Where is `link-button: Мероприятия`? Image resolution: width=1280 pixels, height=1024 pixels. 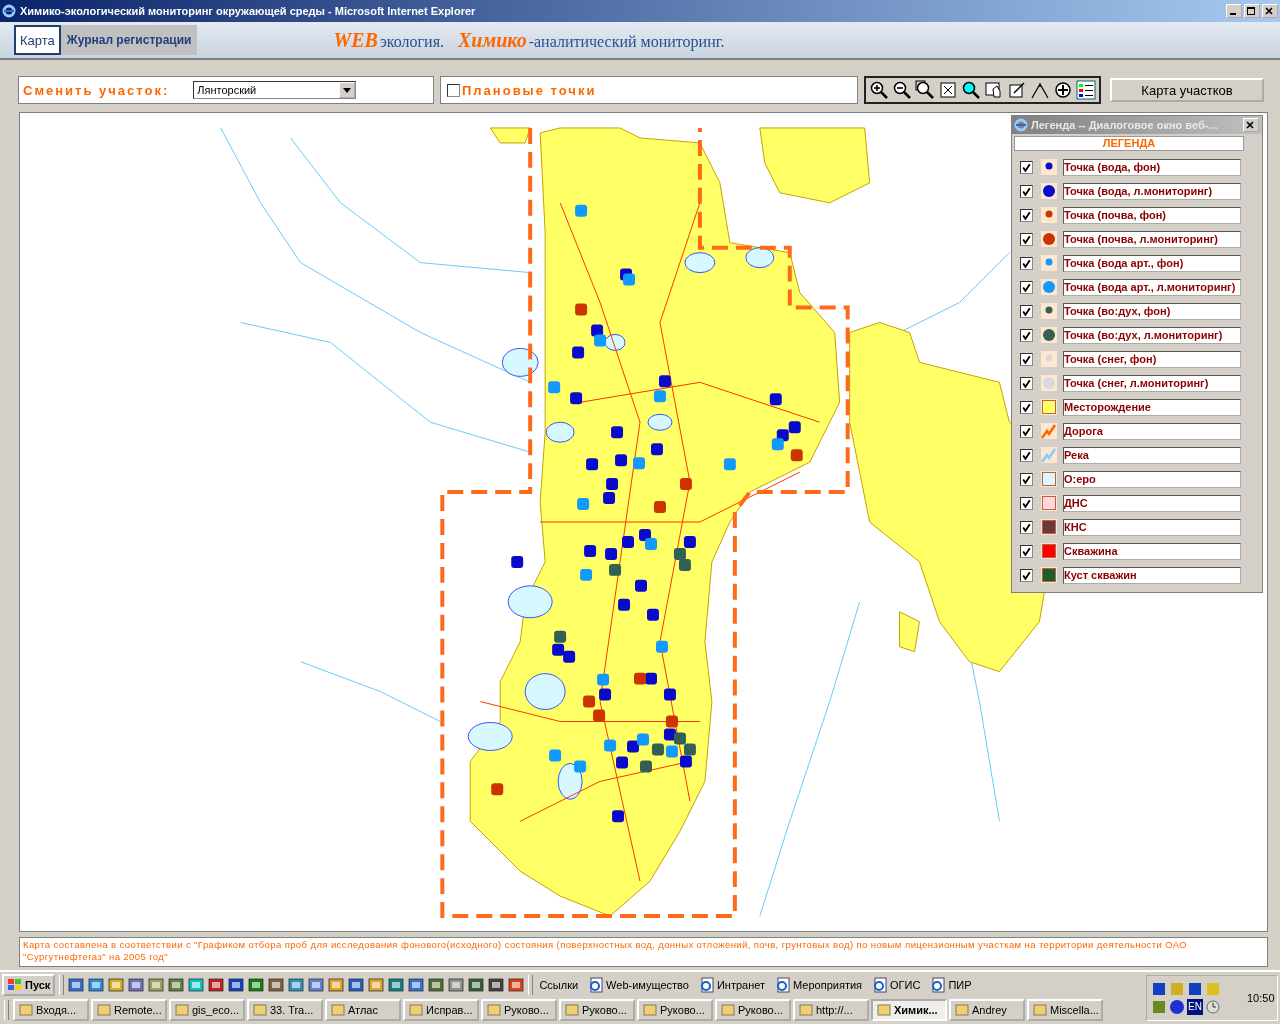 link-button: Мероприятия is located at coordinates (819, 984).